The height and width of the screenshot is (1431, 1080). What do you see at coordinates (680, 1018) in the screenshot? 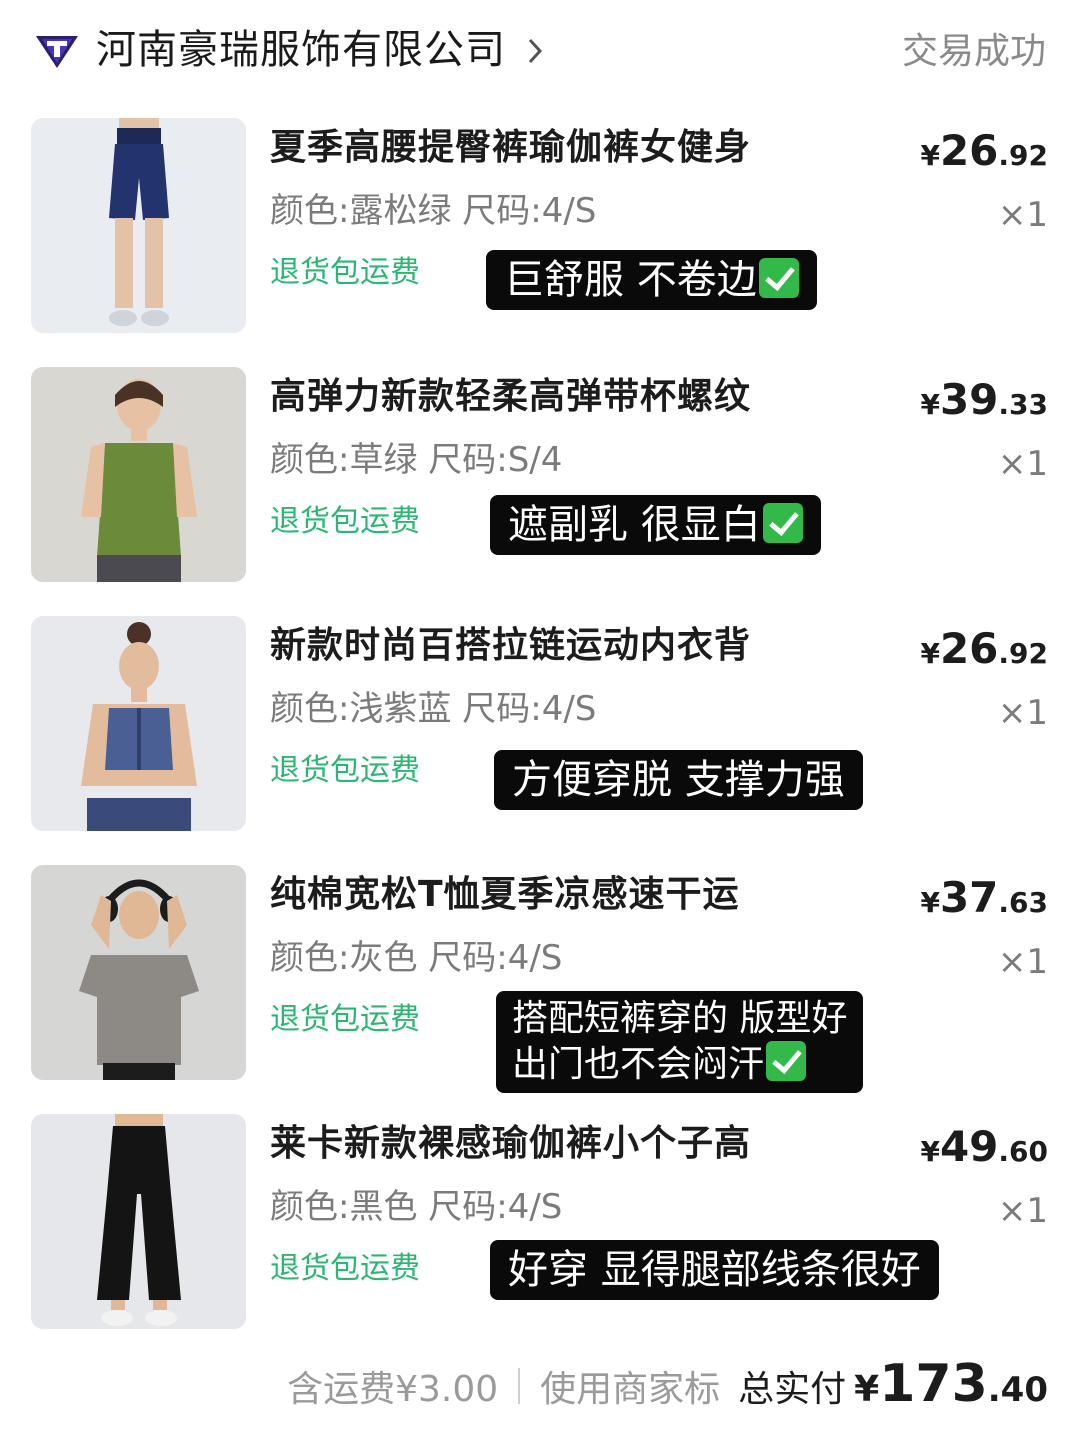
I see `review-note-text: 搭配短裤穿的 版型好` at bounding box center [680, 1018].